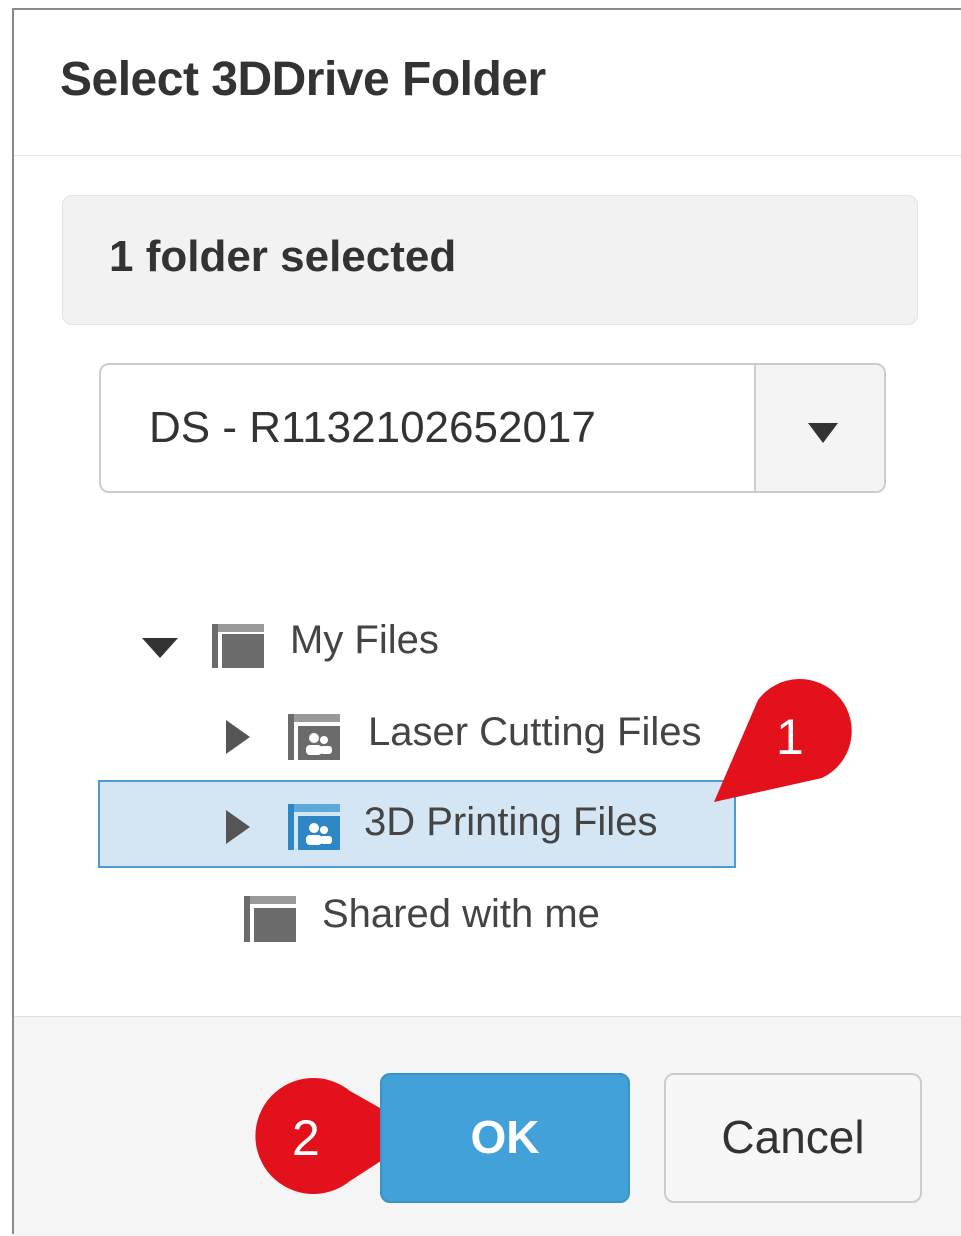 The image size is (961, 1236). I want to click on tree-item-shared-with-me: Shared with me, so click(450, 916).